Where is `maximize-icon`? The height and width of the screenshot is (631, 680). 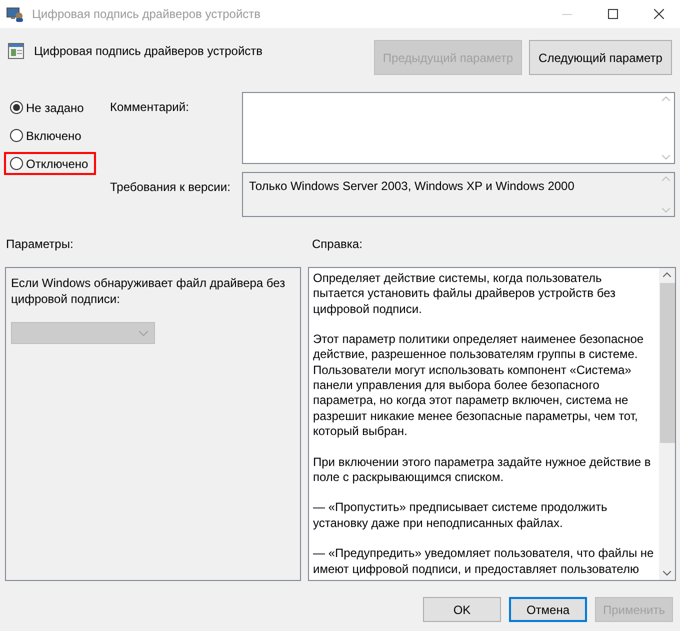 maximize-icon is located at coordinates (613, 14).